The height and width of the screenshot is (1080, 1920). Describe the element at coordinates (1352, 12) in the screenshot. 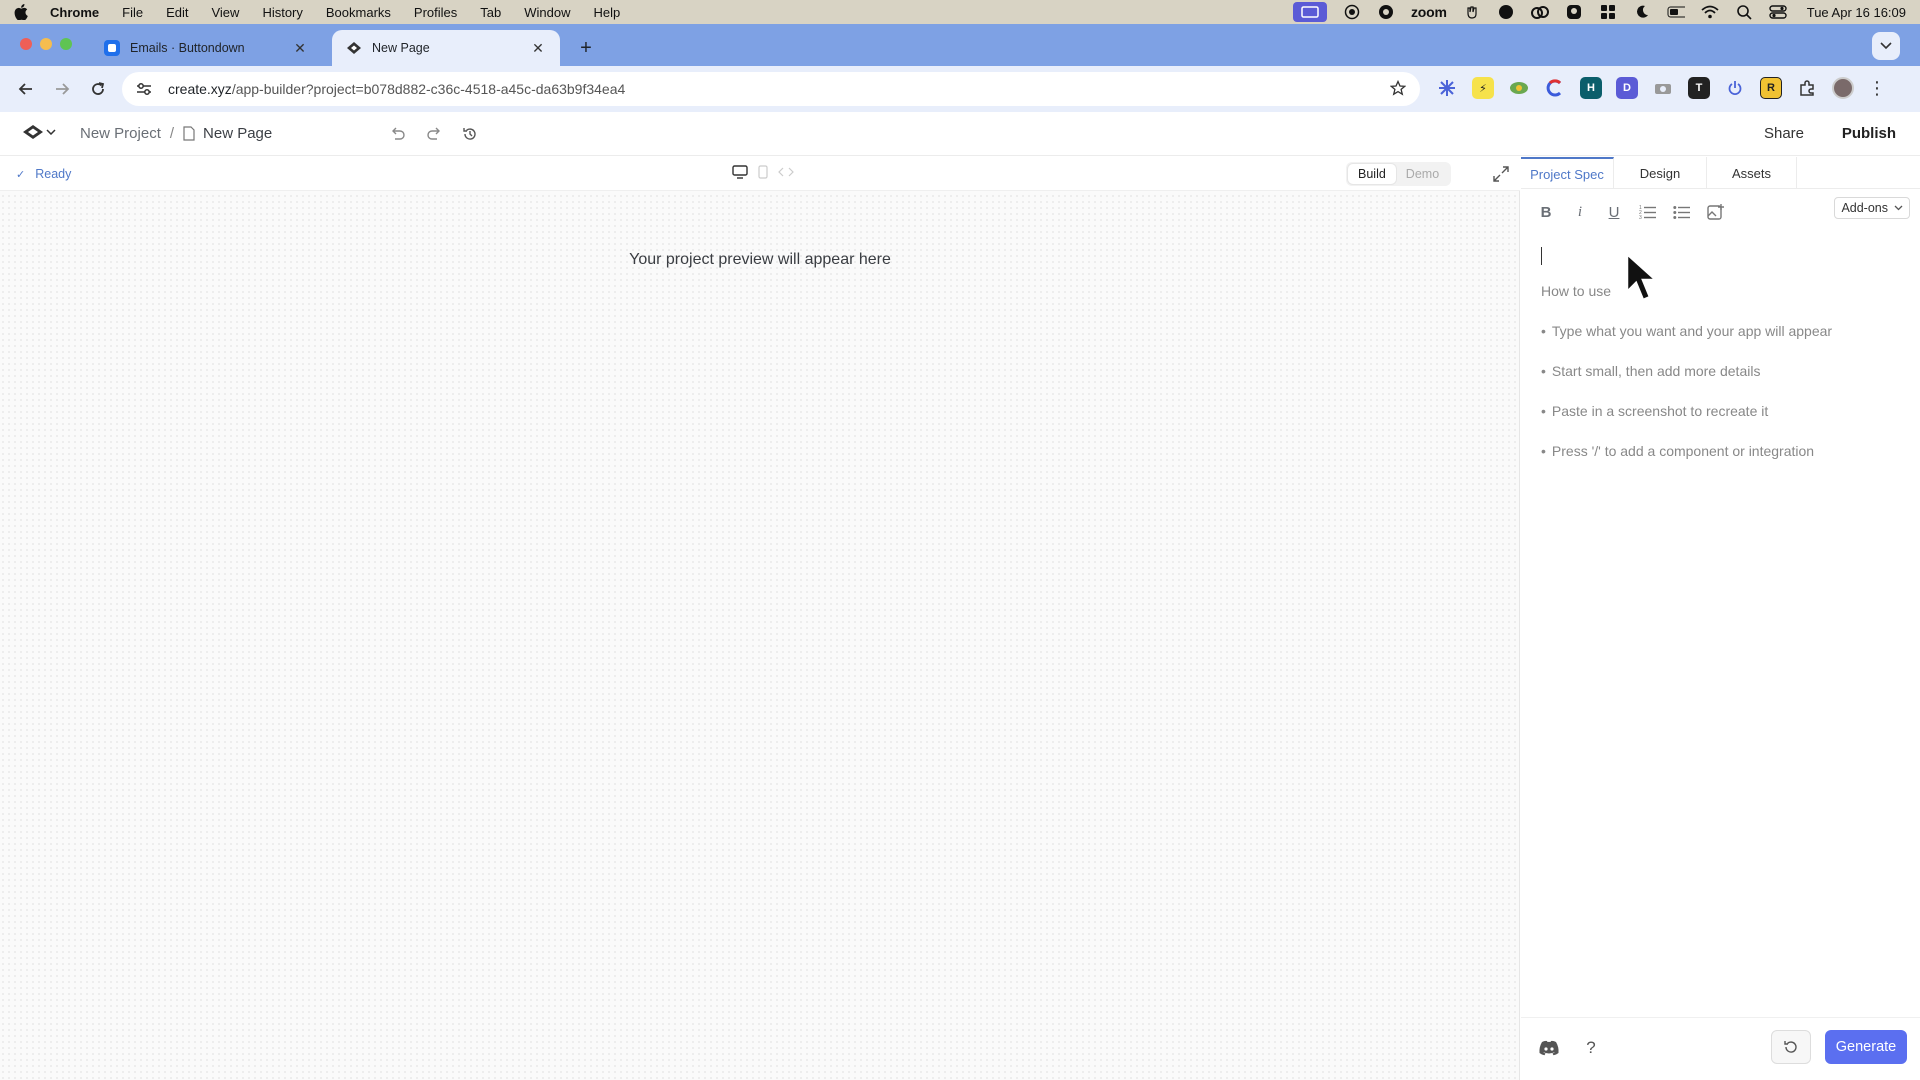

I see `record-icon` at that location.